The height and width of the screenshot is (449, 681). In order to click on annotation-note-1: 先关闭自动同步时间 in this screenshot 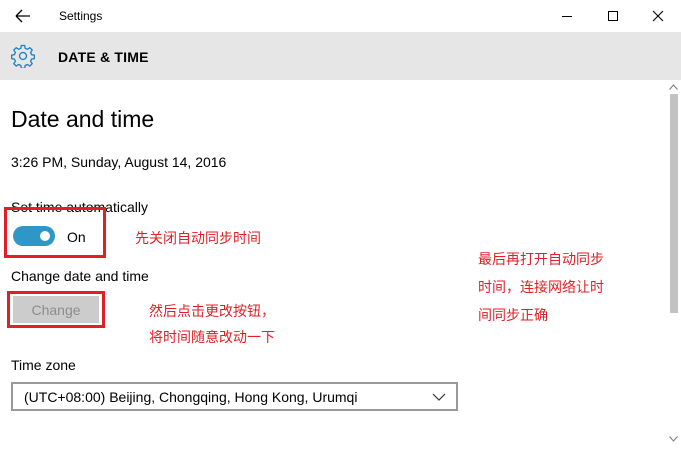, I will do `click(198, 238)`.